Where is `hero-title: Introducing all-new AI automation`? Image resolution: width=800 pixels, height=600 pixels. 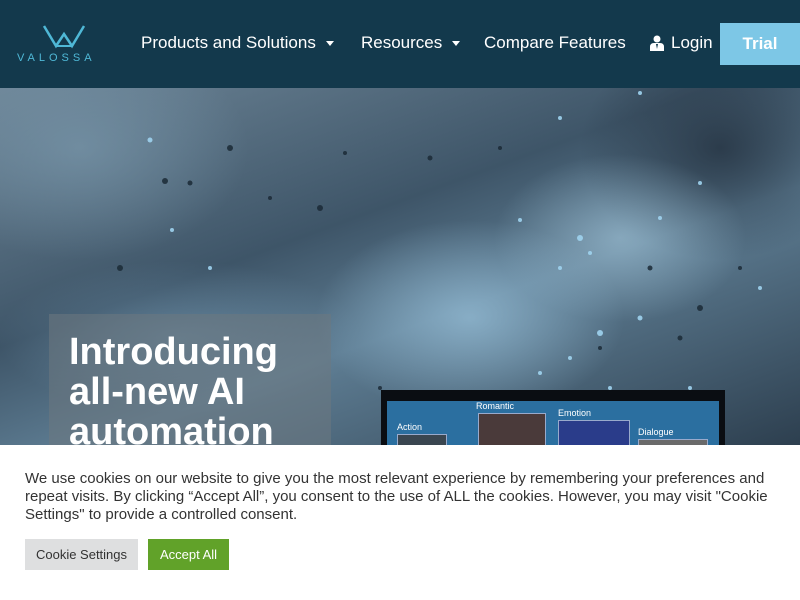
hero-title: Introducing all-new AI automation is located at coordinates (199, 388).